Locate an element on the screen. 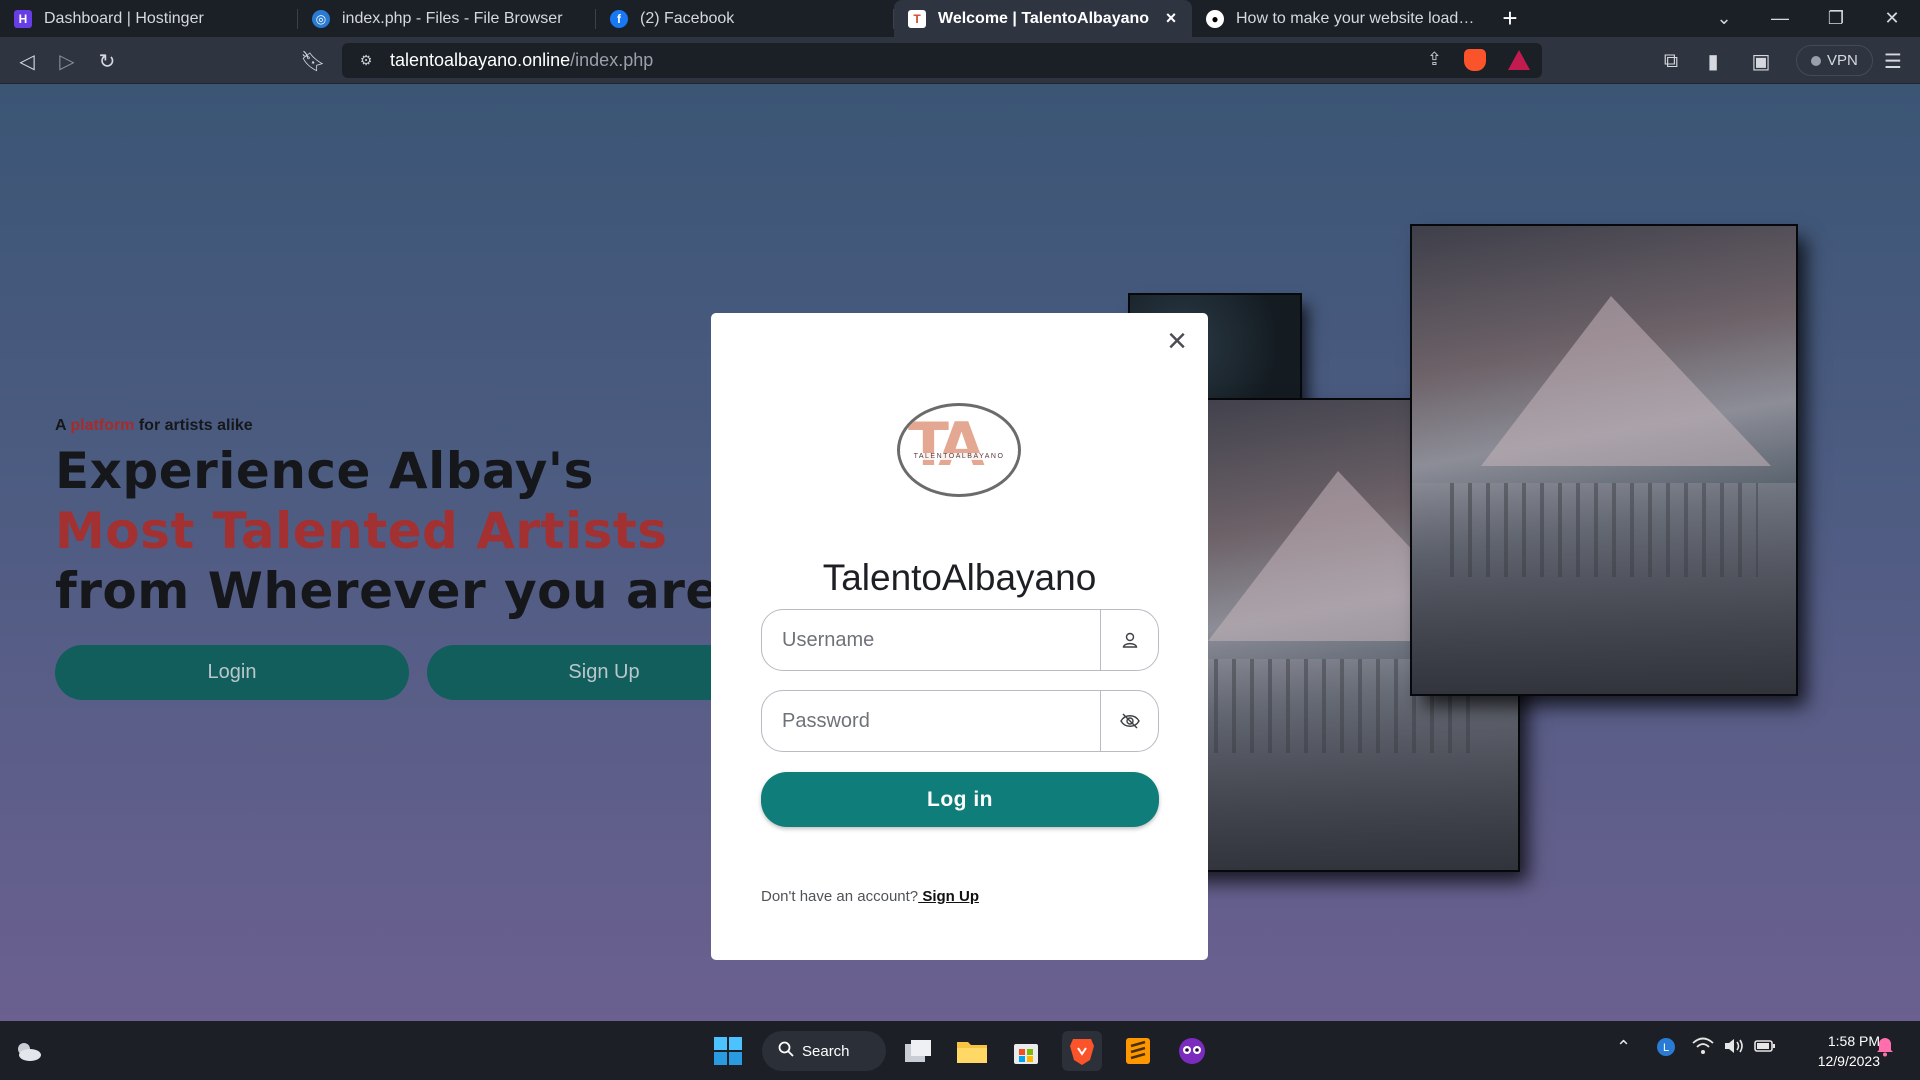 The width and height of the screenshot is (1920, 1080). taskbar-search: Search is located at coordinates (824, 1051).